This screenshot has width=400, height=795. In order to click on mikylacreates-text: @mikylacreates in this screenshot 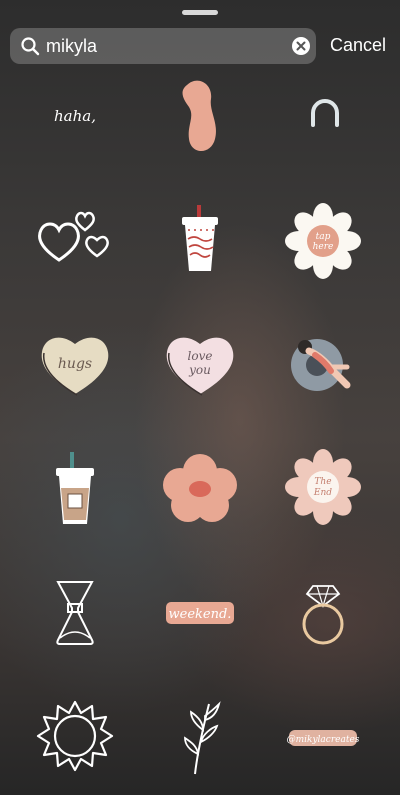, I will do `click(323, 740)`.